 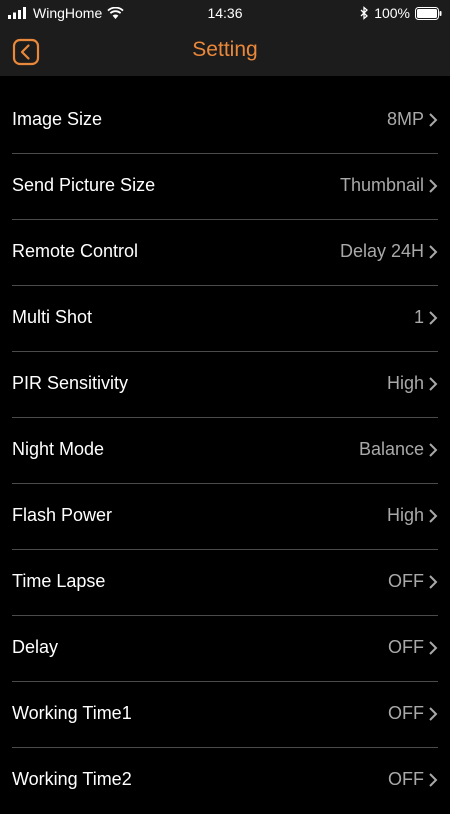 What do you see at coordinates (428, 13) in the screenshot?
I see `battery-icon` at bounding box center [428, 13].